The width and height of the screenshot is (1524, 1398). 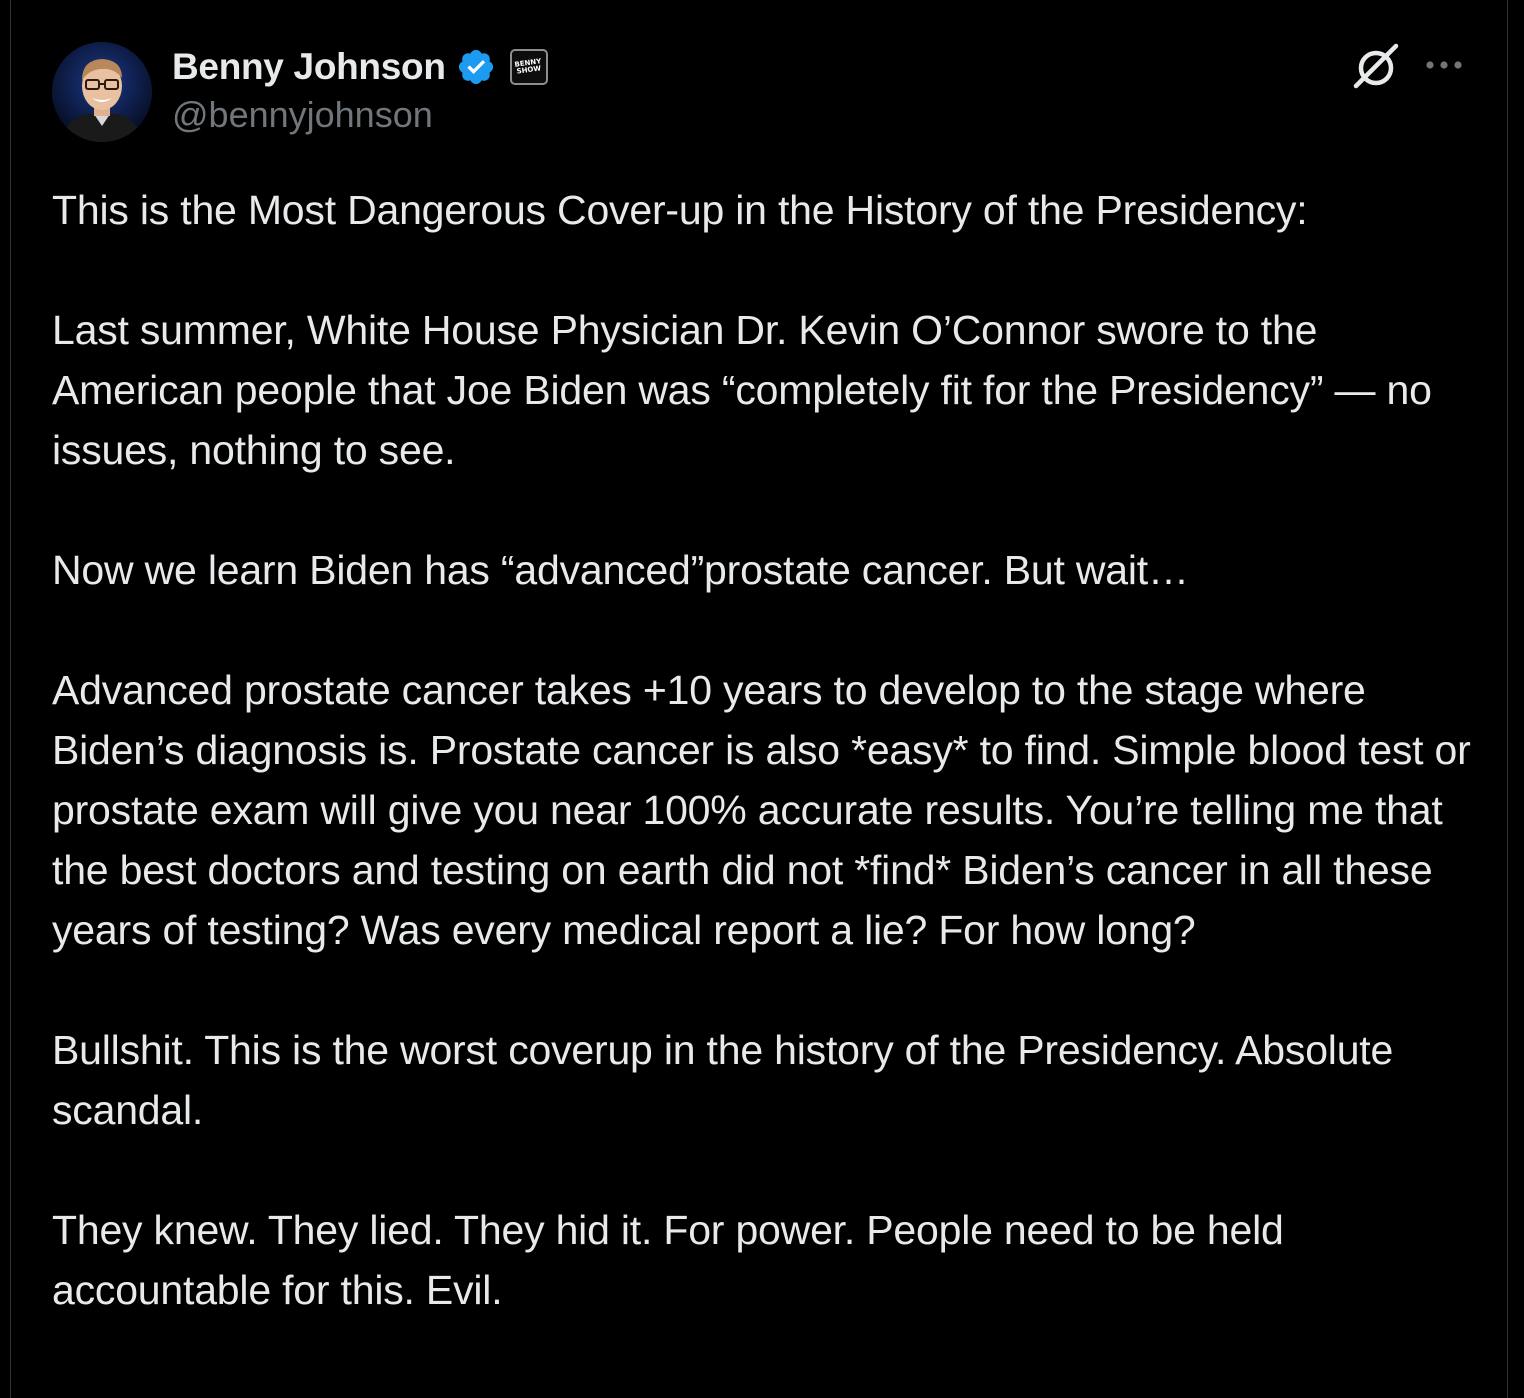 I want to click on author-handle: @bennyjohnson, so click(x=302, y=115).